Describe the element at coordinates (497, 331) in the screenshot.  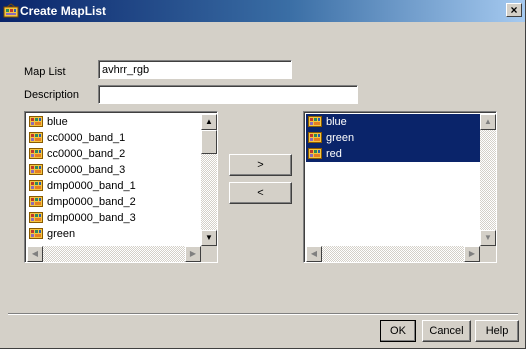
I see `help-button: Help` at that location.